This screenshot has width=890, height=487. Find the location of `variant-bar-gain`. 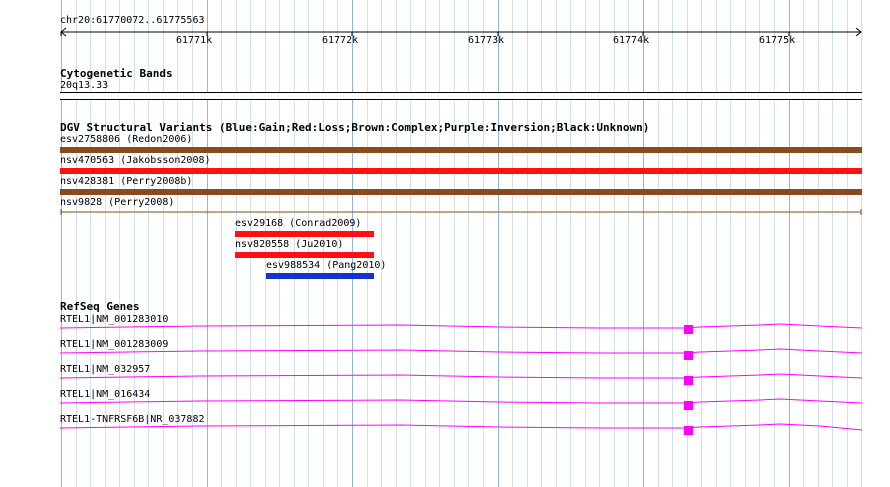

variant-bar-gain is located at coordinates (320, 276).